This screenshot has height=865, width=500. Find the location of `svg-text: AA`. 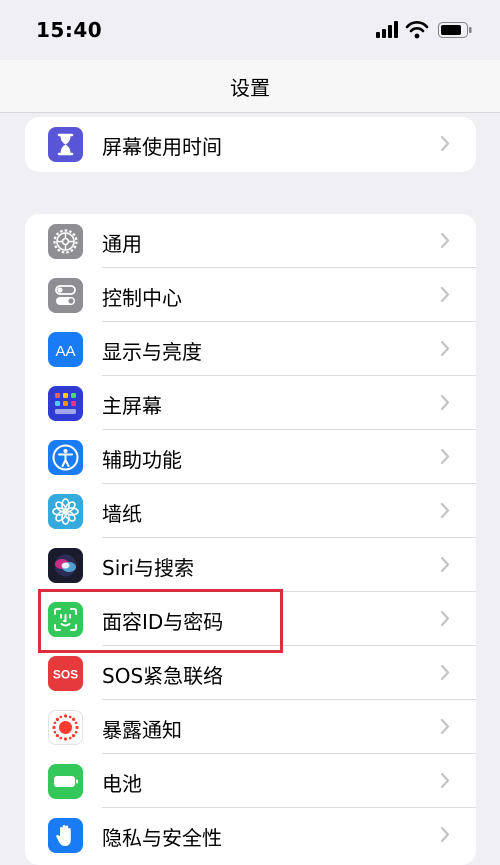

svg-text: AA is located at coordinates (65, 351).